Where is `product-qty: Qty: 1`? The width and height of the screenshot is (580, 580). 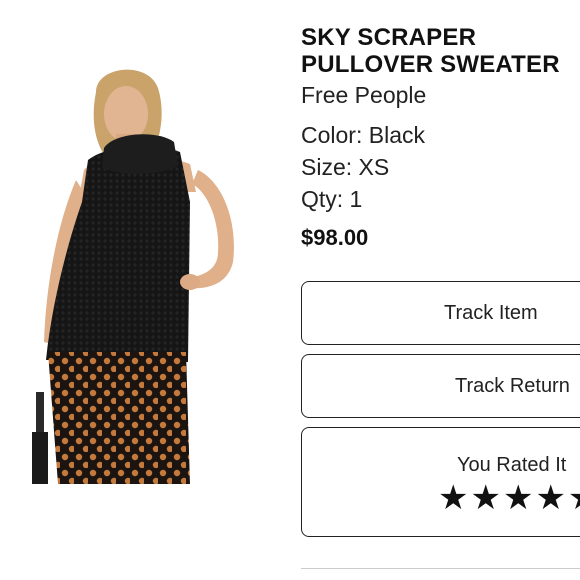
product-qty: Qty: 1 is located at coordinates (332, 199).